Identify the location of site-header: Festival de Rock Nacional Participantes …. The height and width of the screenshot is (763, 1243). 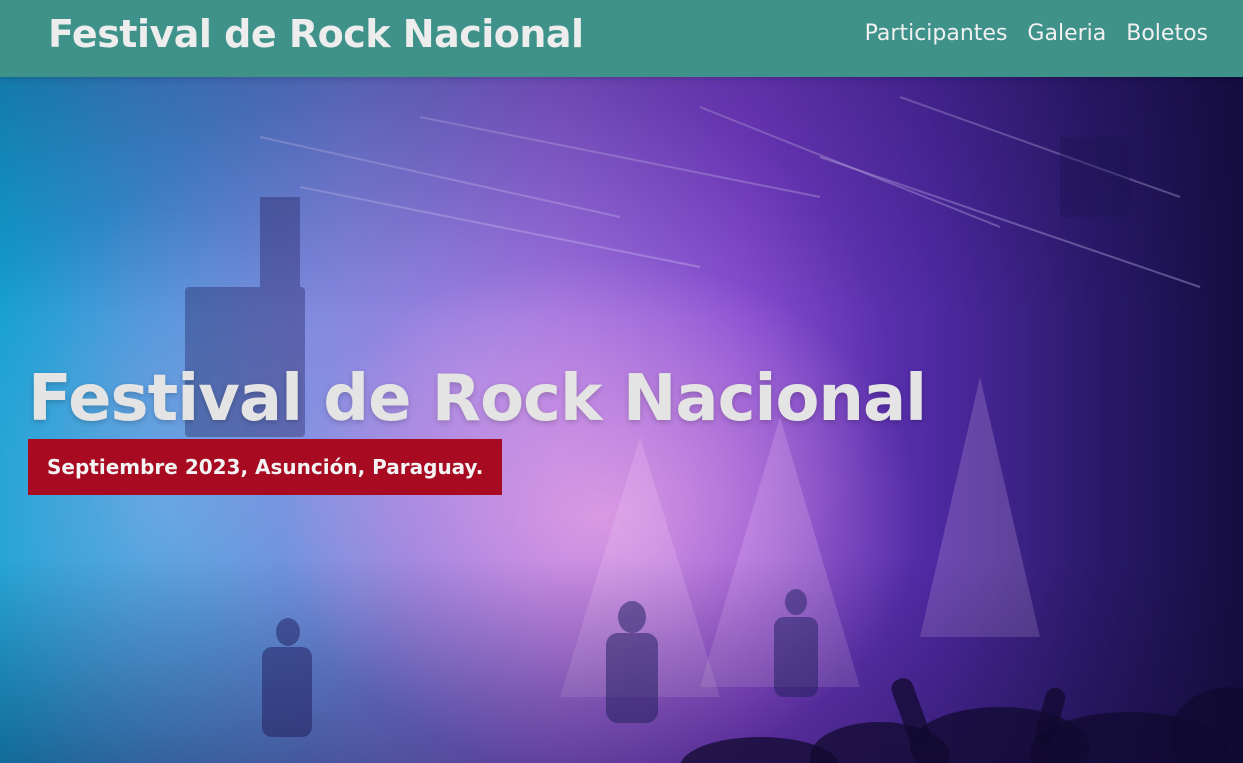
(621, 38).